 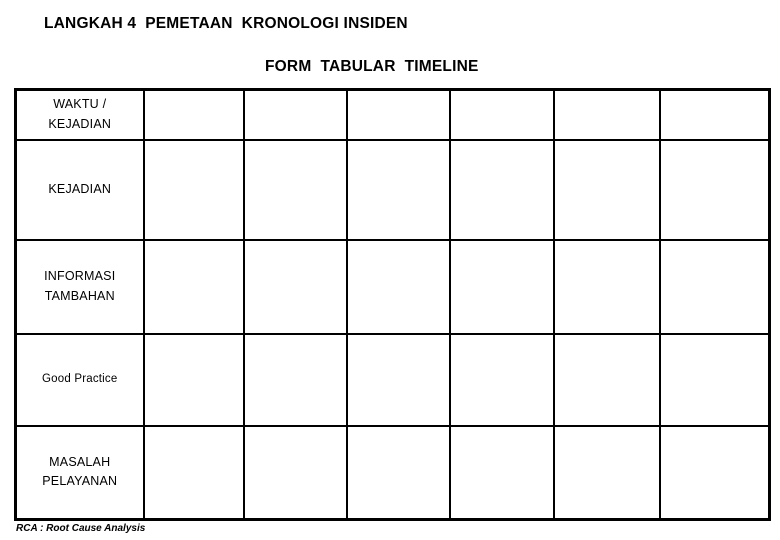 I want to click on slide-title-main: LANGKAH 4 PEMETAAN KRONOLOGI INSIDEN, so click(x=226, y=23).